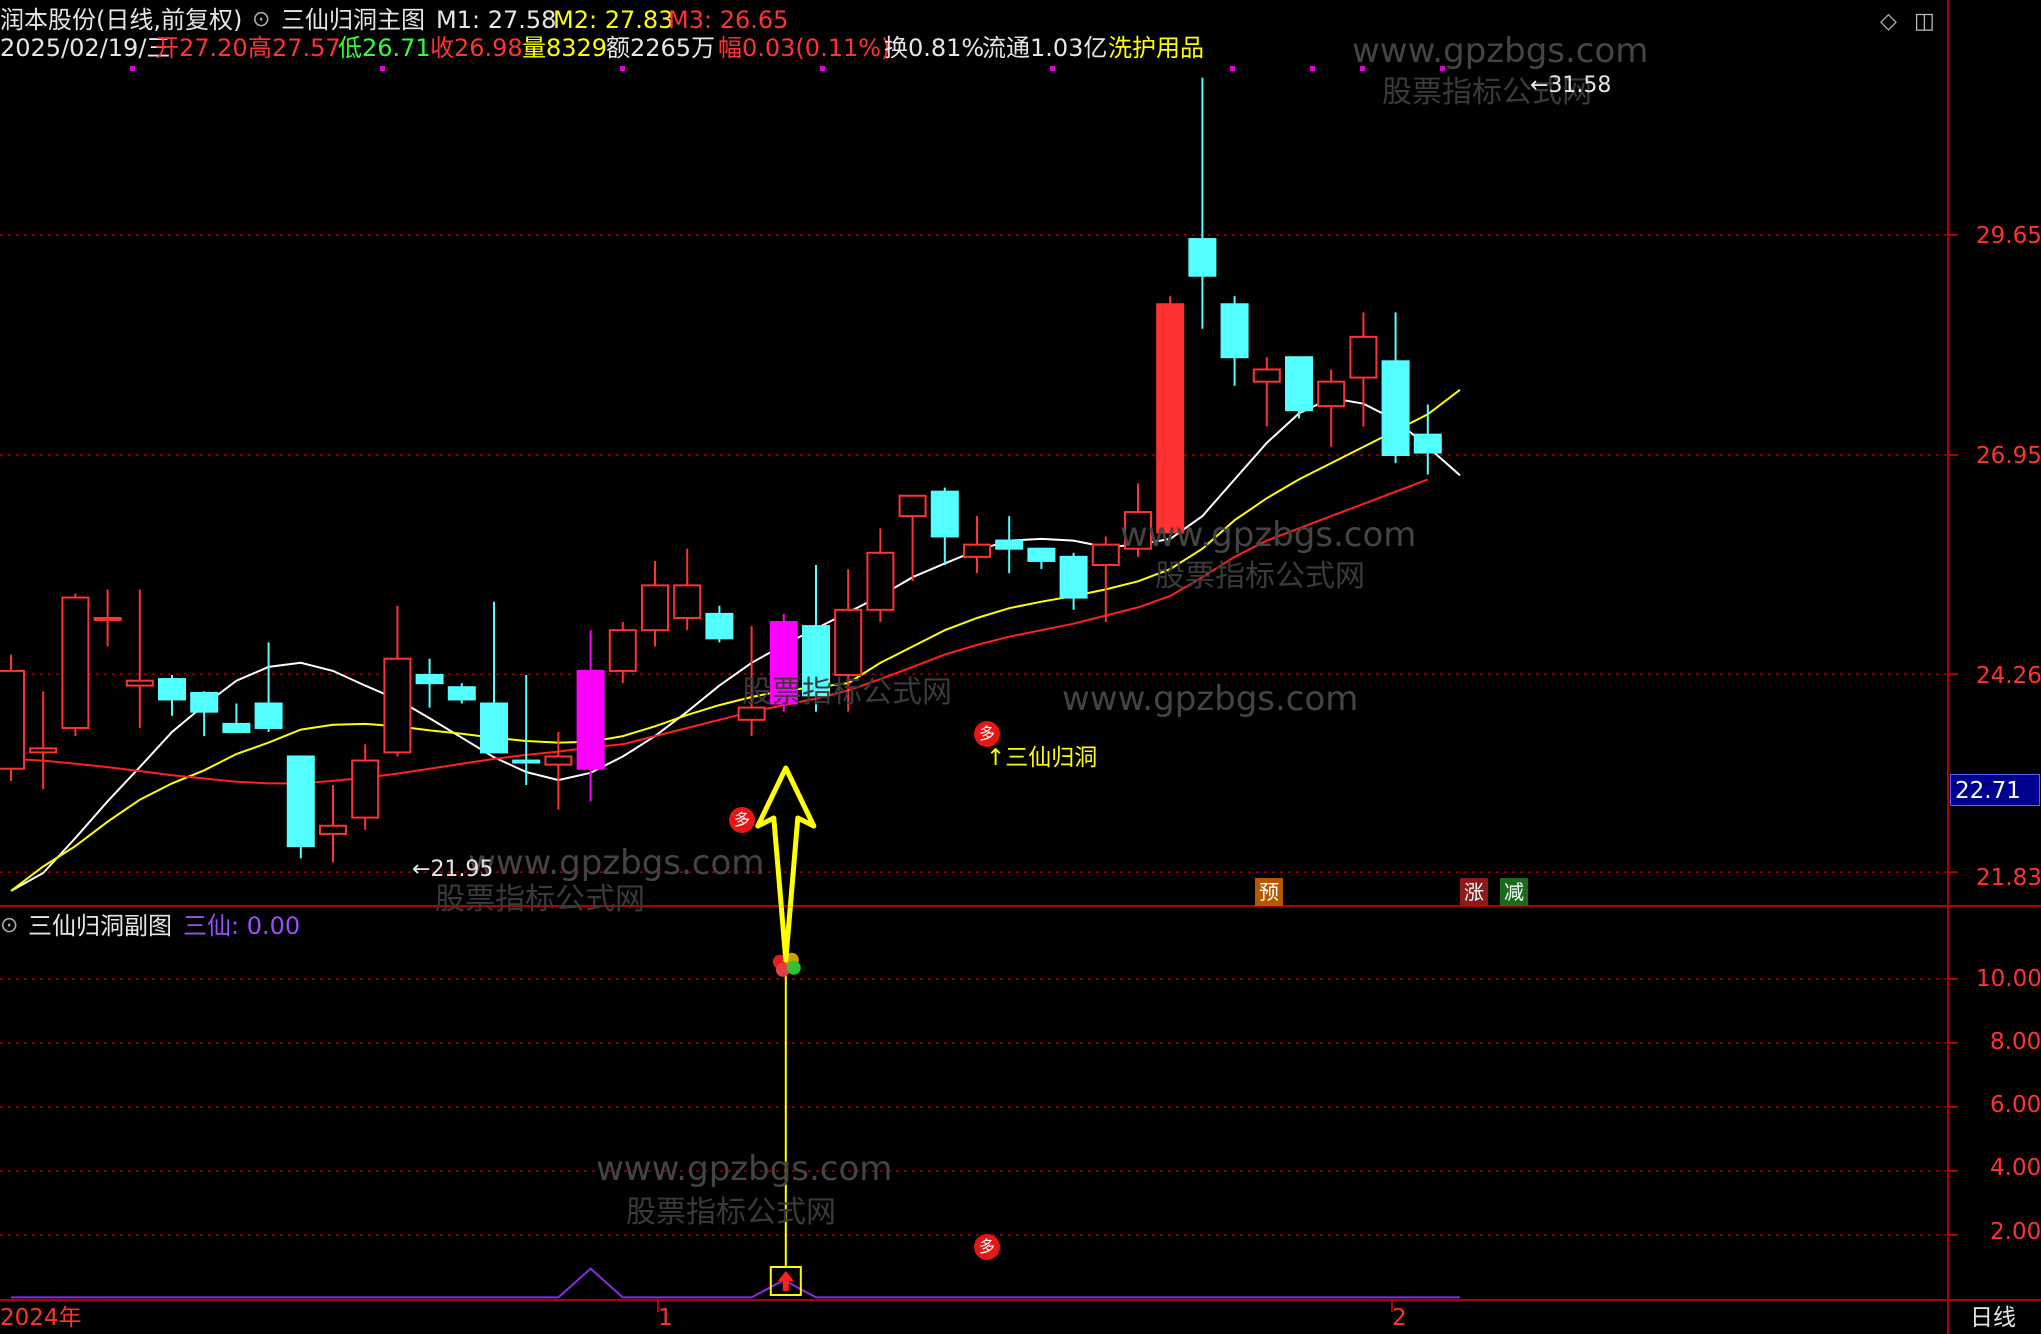 The width and height of the screenshot is (2041, 1334). I want to click on y-tick-label: 26.95, so click(2008, 456).